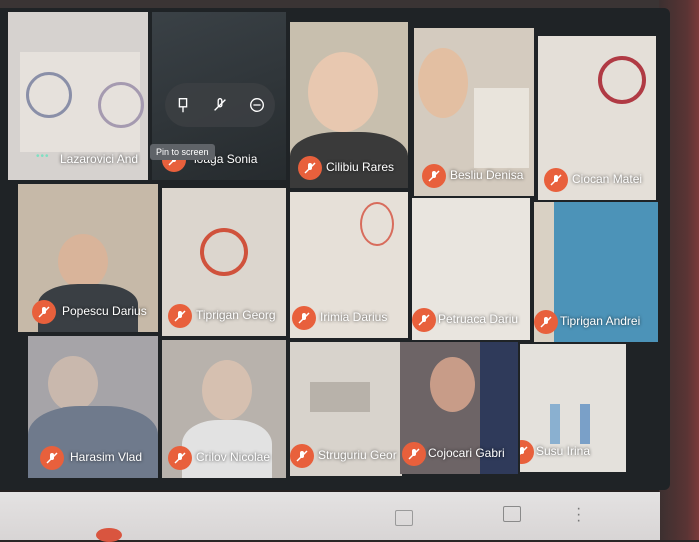 This screenshot has height=542, width=699. What do you see at coordinates (478, 319) in the screenshot?
I see `participant-name: Petruaca Dariu` at bounding box center [478, 319].